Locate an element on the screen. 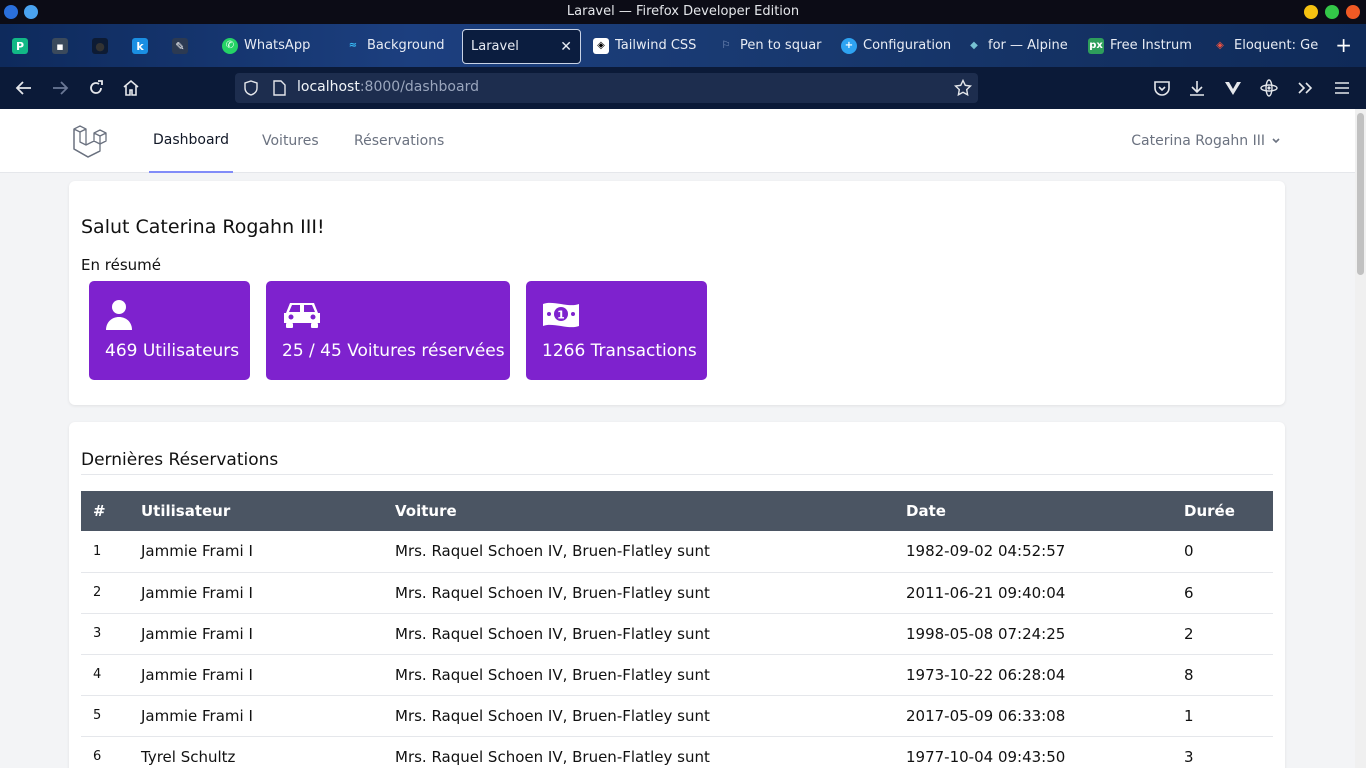 Image resolution: width=1366 pixels, height=768 pixels. car-icon is located at coordinates (302, 315).